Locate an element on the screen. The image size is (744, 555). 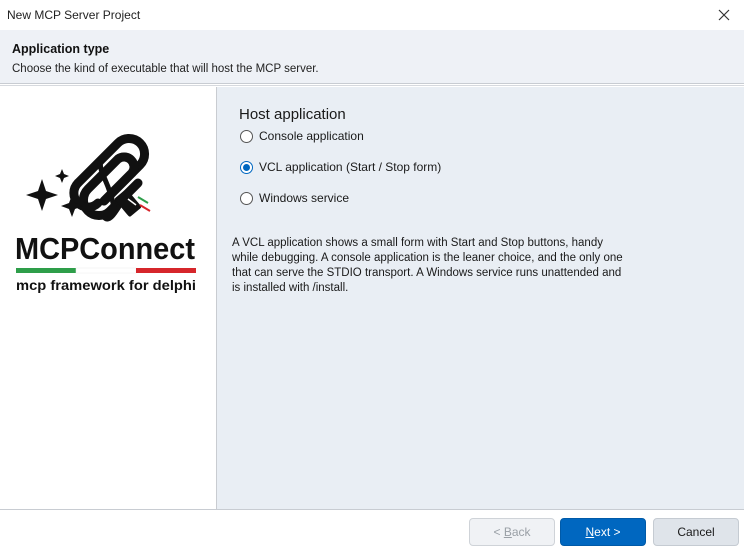
radio-console-application: Console application is located at coordinates (302, 136).